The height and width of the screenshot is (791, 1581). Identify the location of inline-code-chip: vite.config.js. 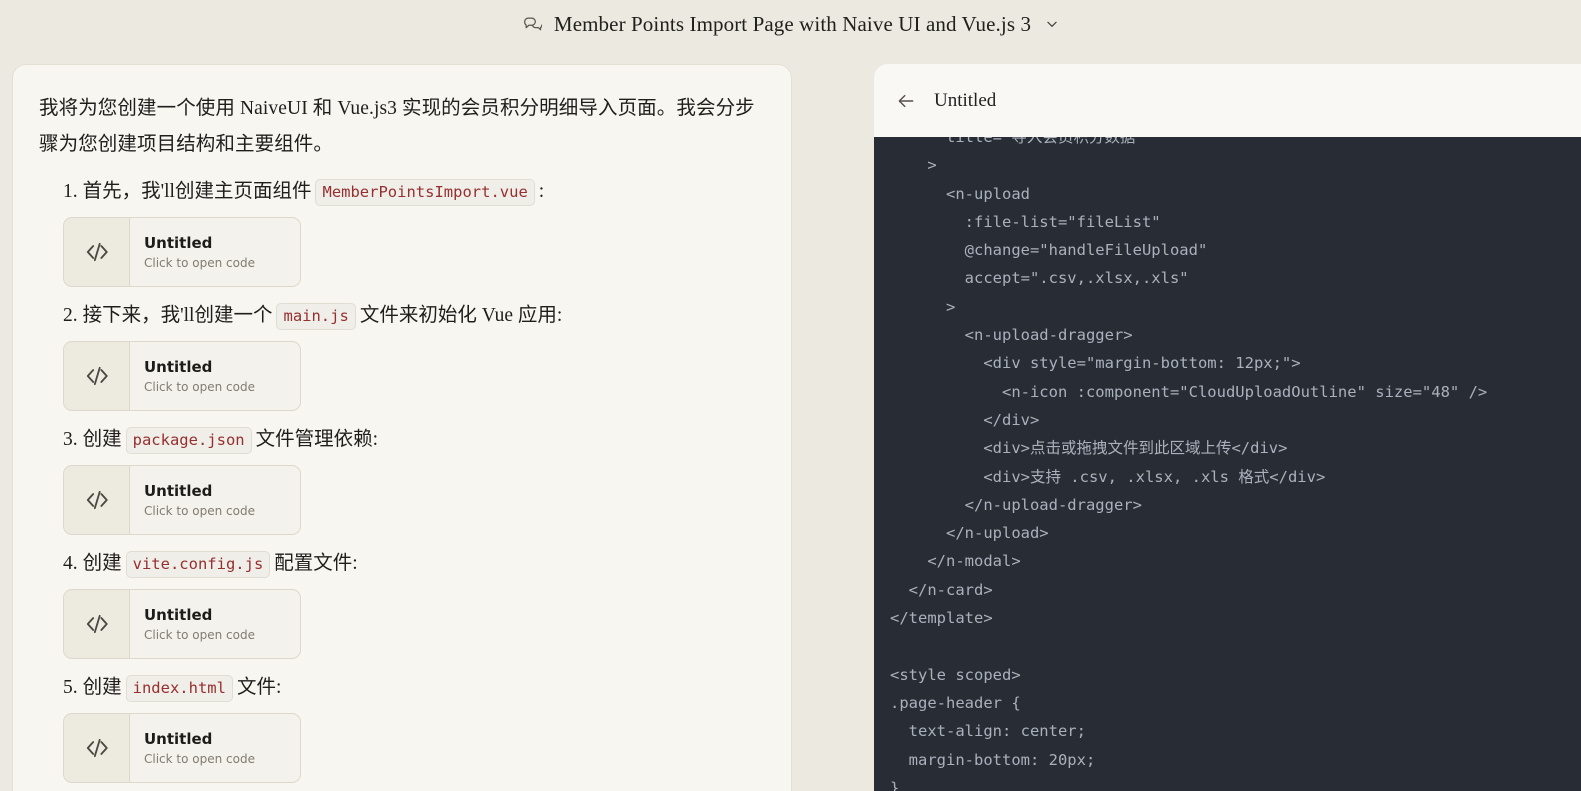
(198, 564).